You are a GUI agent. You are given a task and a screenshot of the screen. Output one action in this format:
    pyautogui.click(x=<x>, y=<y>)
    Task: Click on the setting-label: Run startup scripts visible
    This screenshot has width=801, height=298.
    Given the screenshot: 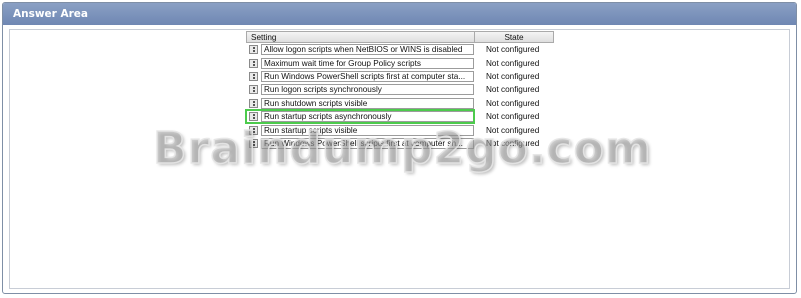 What is the action you would take?
    pyautogui.click(x=367, y=130)
    